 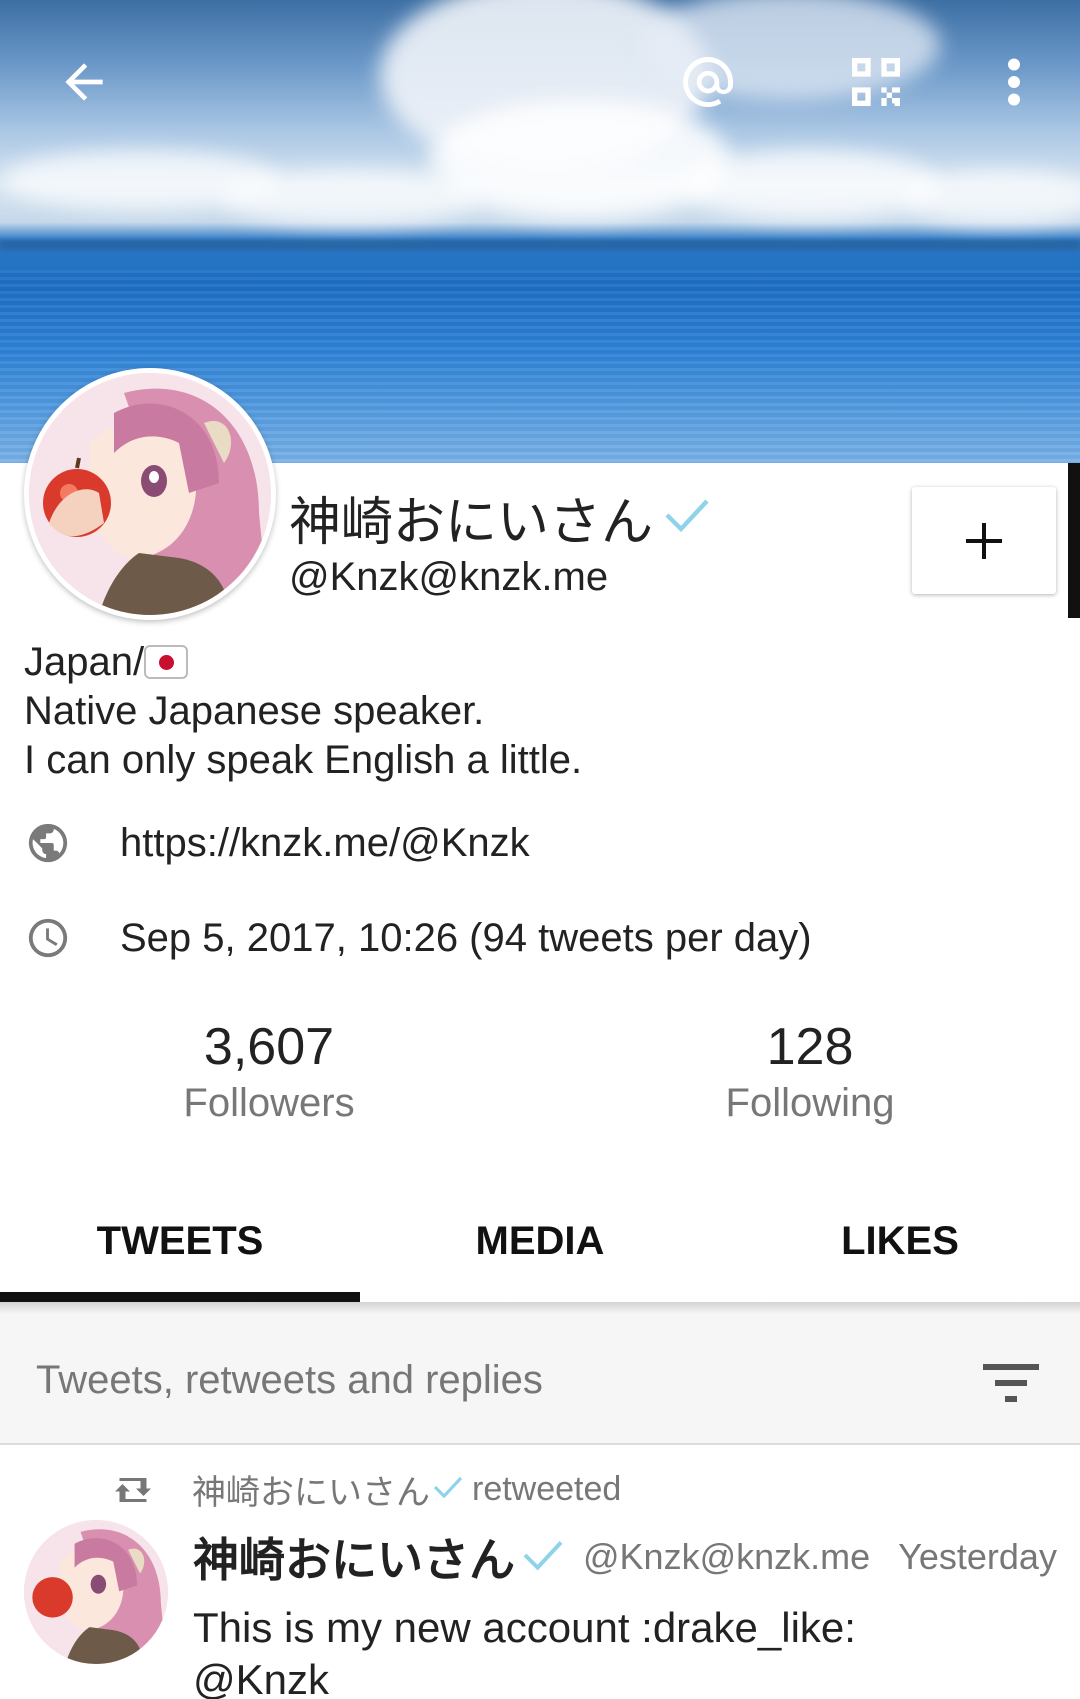 I want to click on more-vertical-icon, so click(x=1014, y=82).